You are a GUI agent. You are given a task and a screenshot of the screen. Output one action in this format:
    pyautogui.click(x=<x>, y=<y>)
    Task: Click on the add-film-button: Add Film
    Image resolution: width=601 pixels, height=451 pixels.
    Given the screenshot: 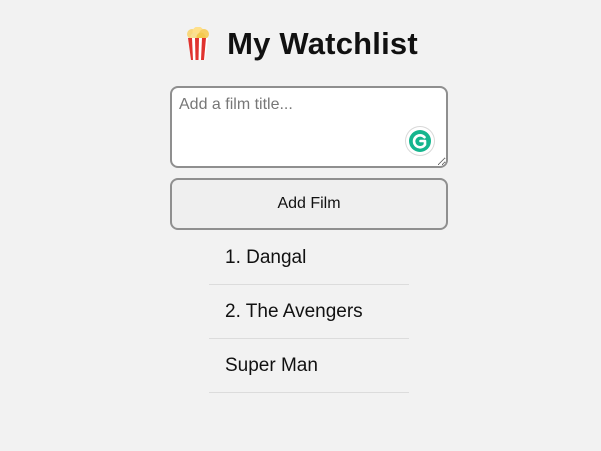 What is the action you would take?
    pyautogui.click(x=309, y=204)
    